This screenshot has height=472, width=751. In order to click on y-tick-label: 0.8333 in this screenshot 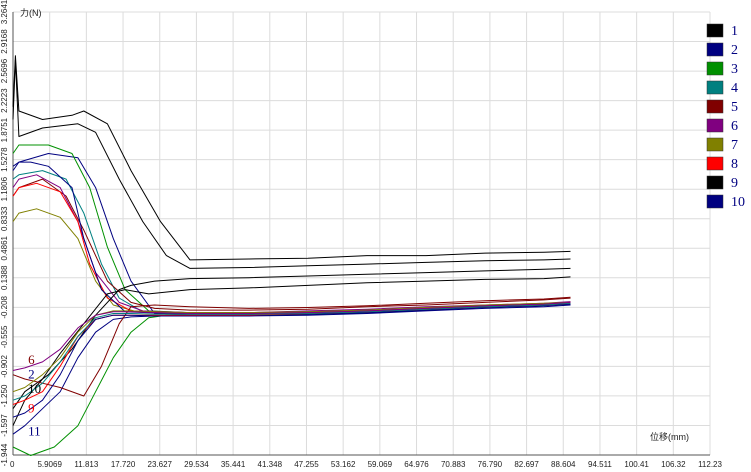, I will do `click(4, 218)`.